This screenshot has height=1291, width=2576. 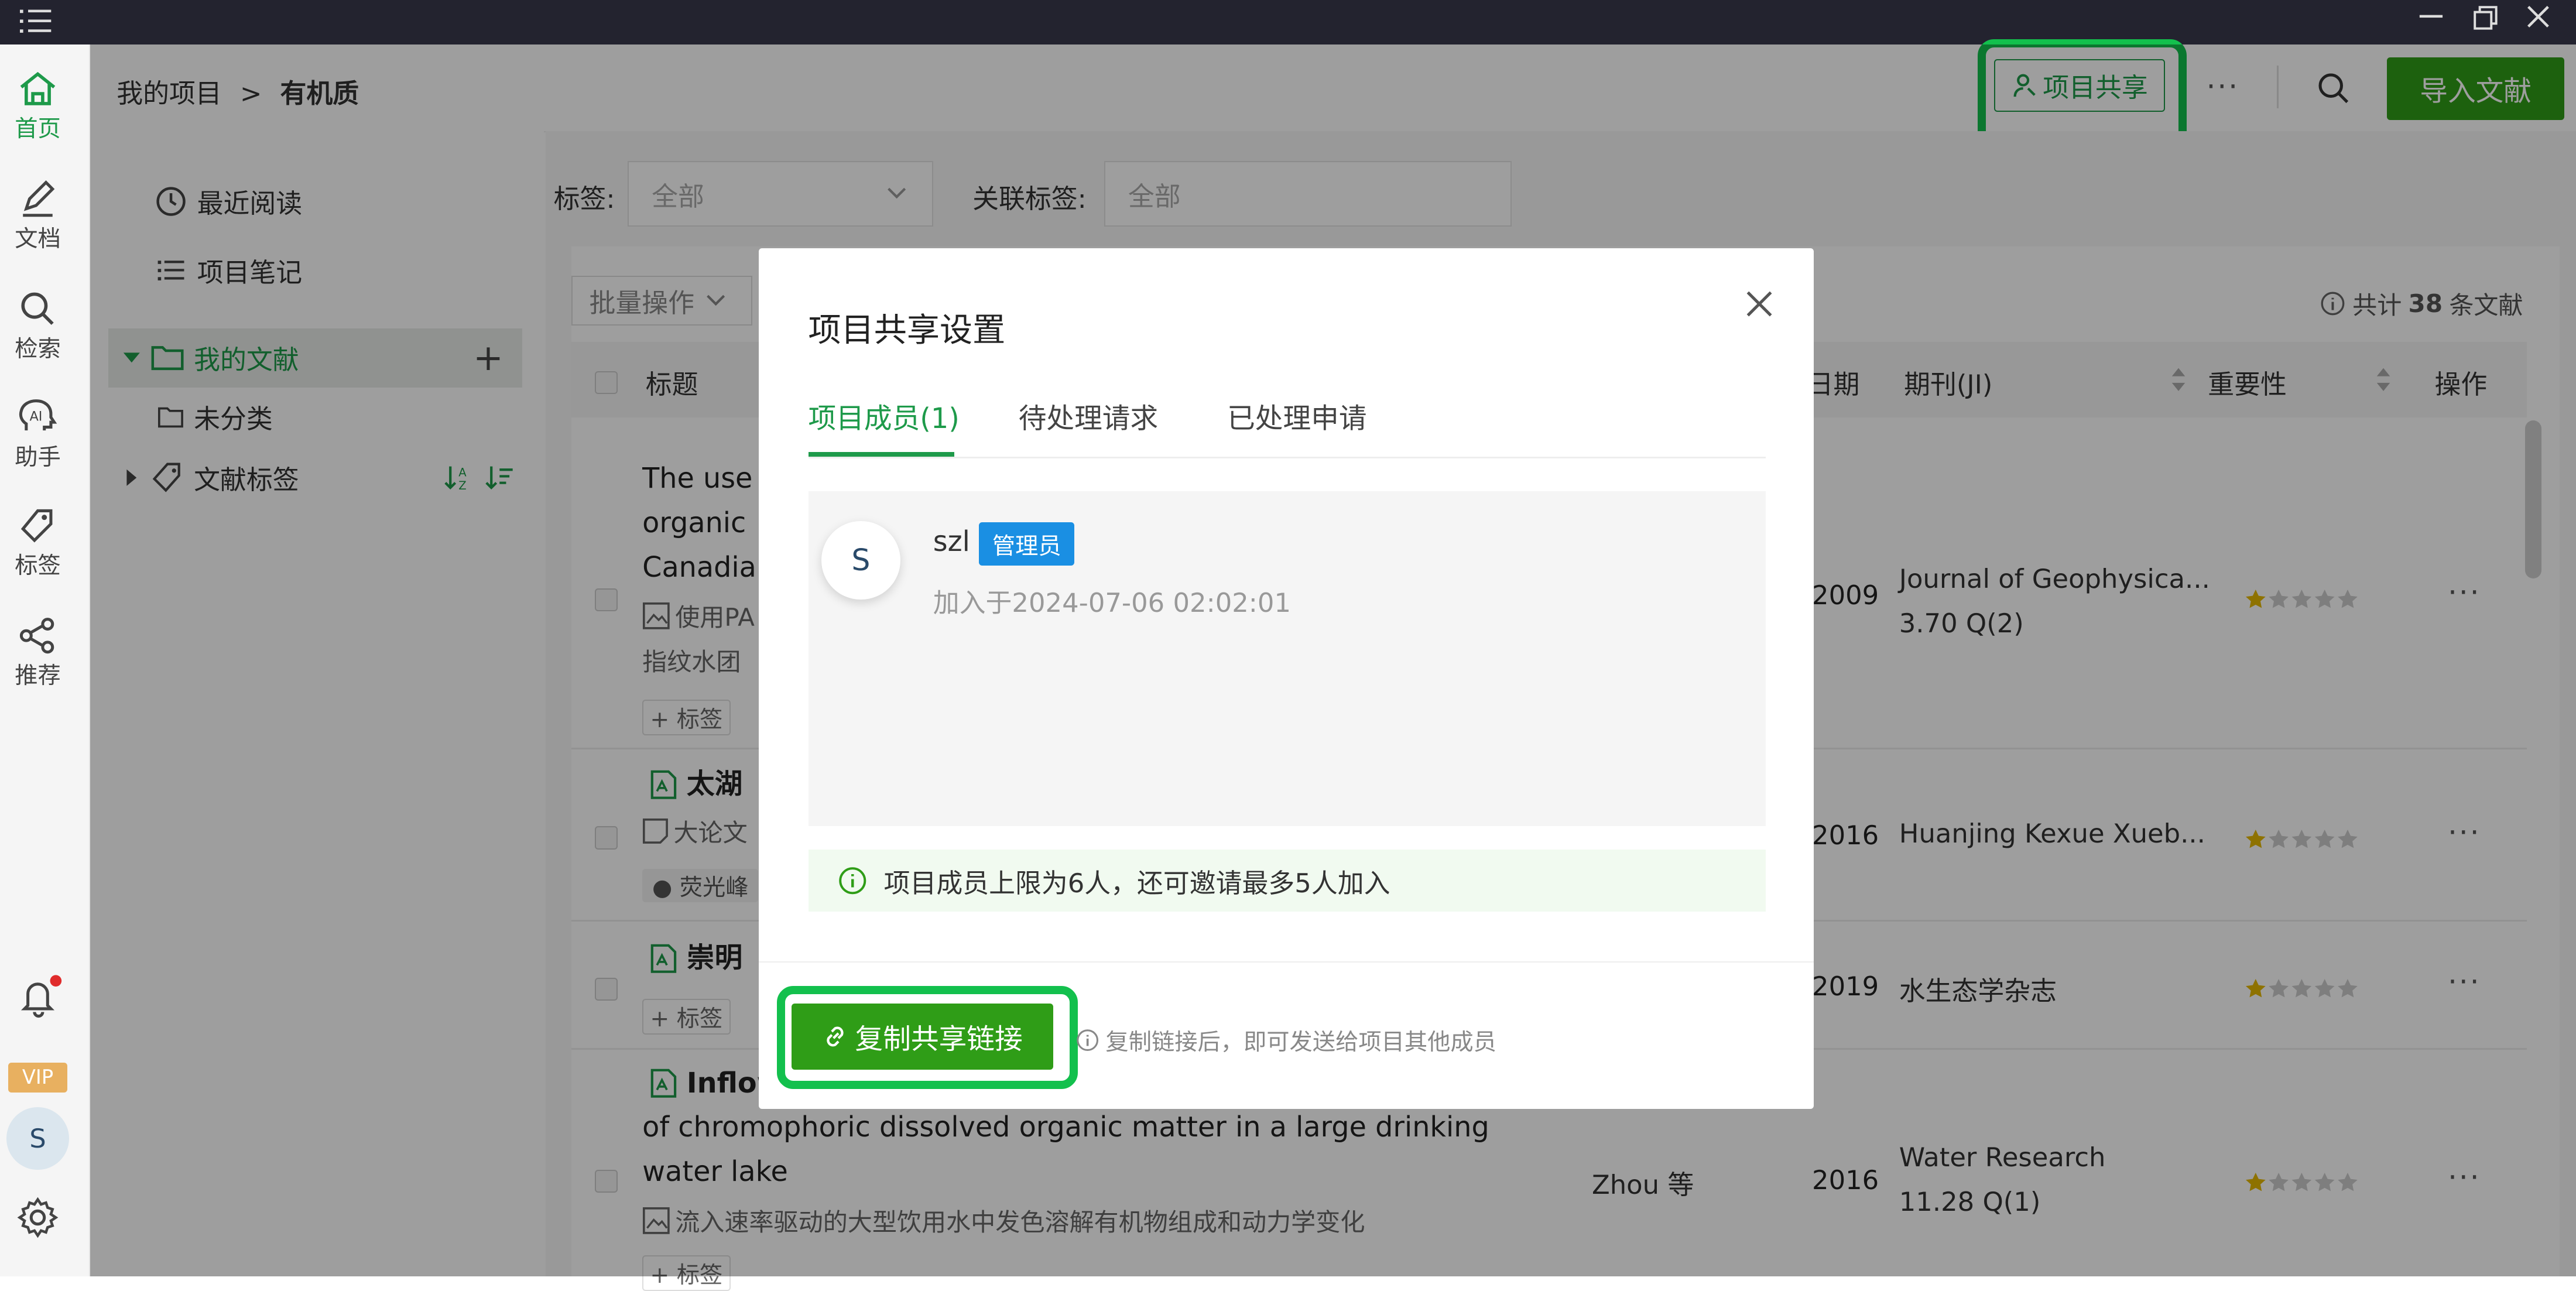 What do you see at coordinates (951, 541) in the screenshot?
I see `member-name: szl` at bounding box center [951, 541].